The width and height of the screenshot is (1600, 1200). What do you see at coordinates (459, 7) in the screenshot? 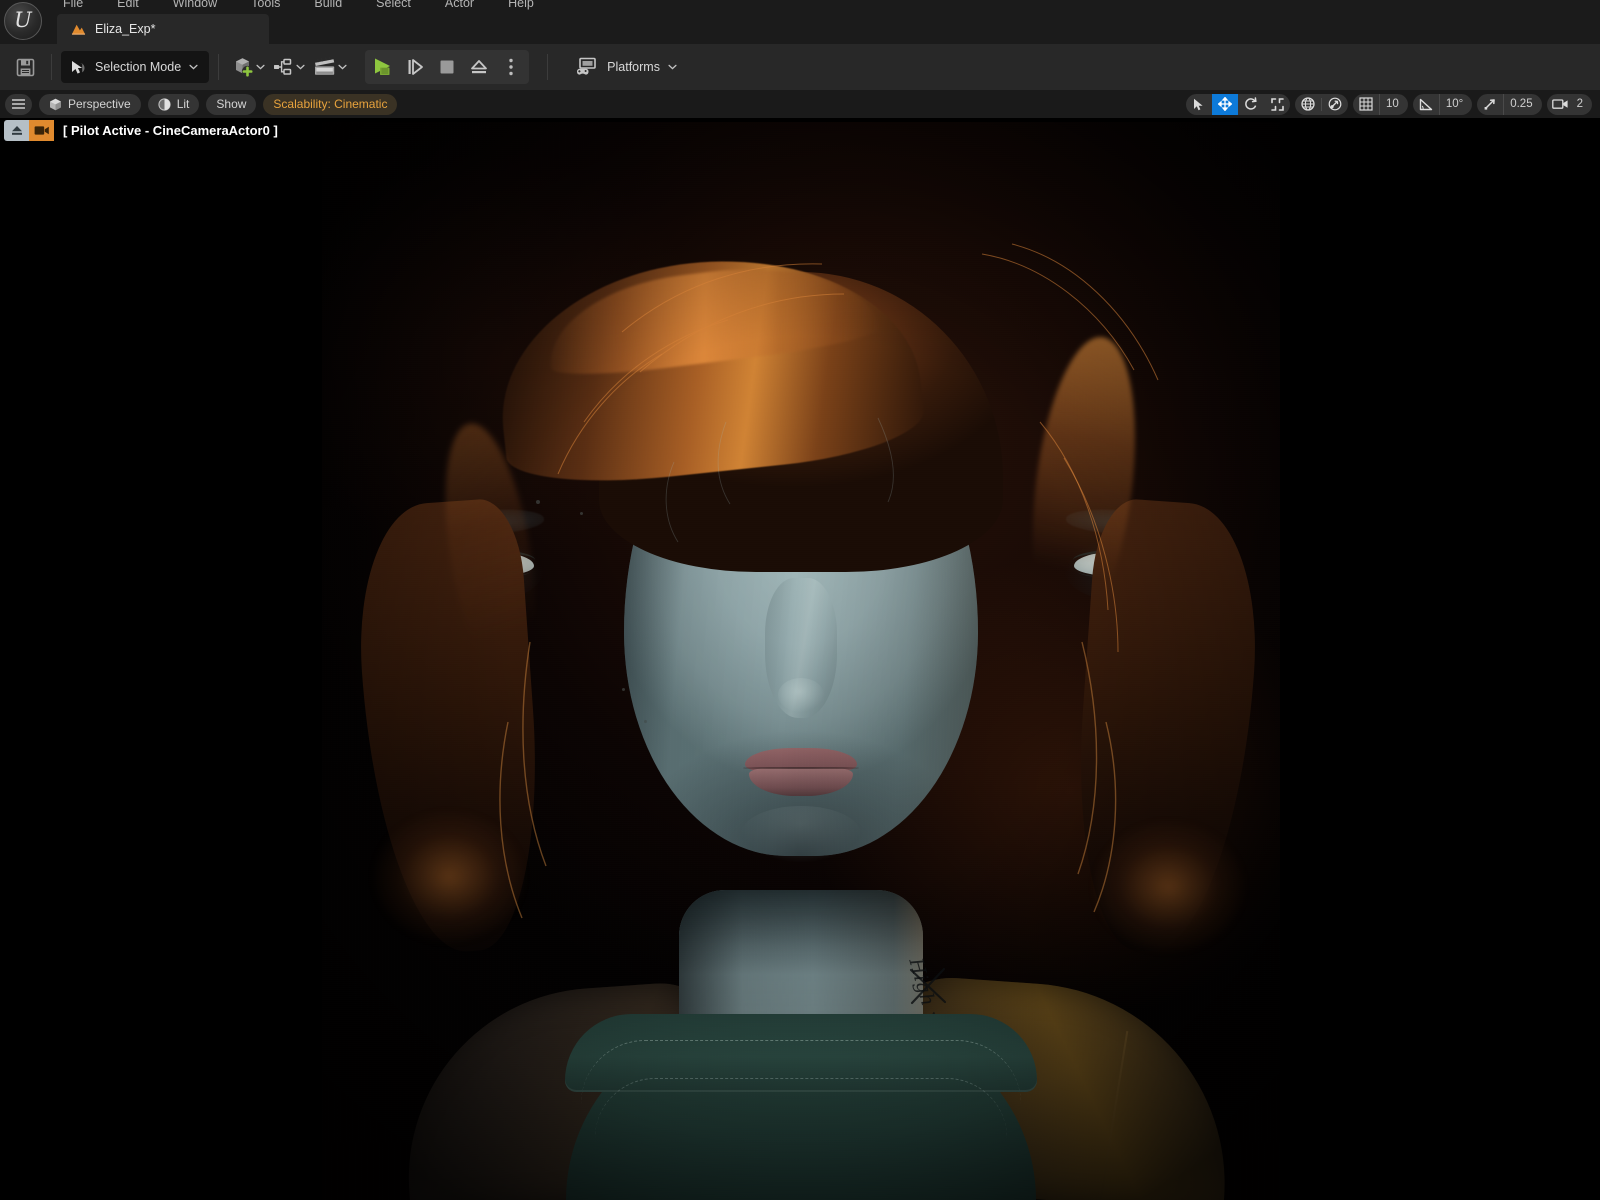
I see `menu-item-actor: Actor` at bounding box center [459, 7].